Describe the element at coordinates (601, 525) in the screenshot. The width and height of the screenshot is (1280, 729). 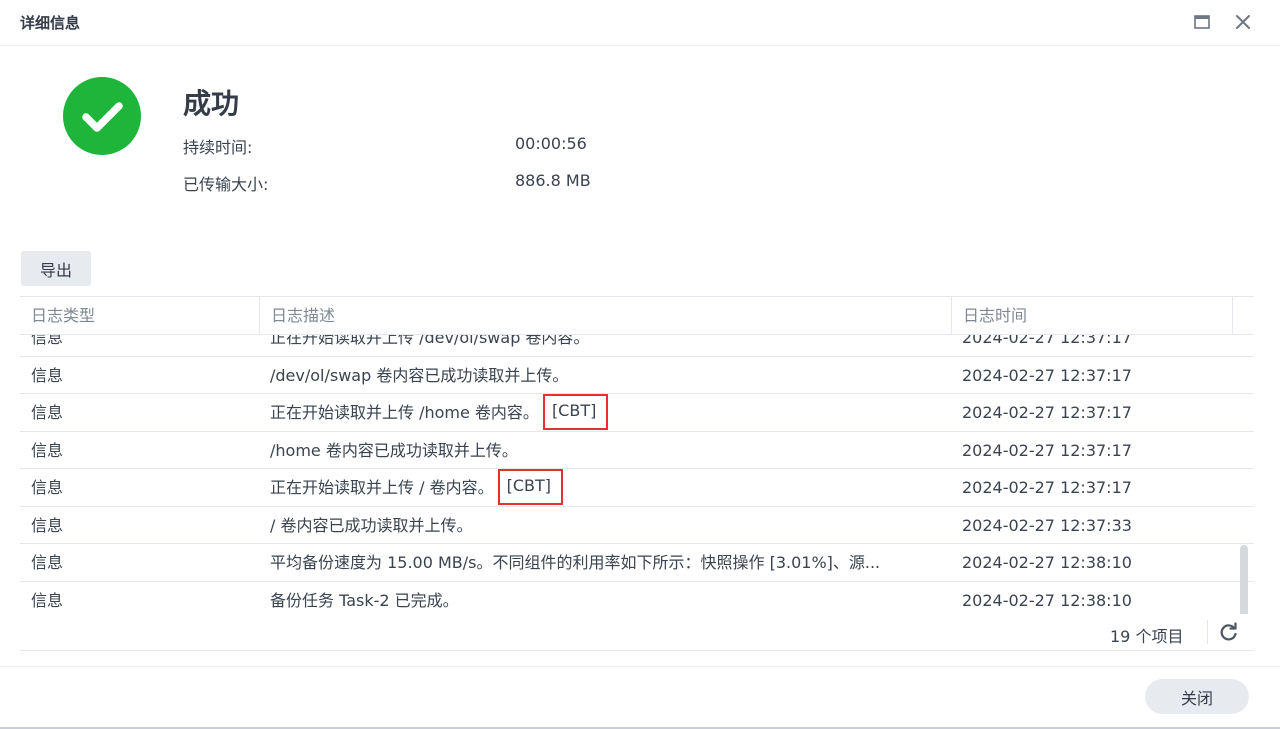
I see `log-description-cell: / 卷内容已成功读取并上传。` at that location.